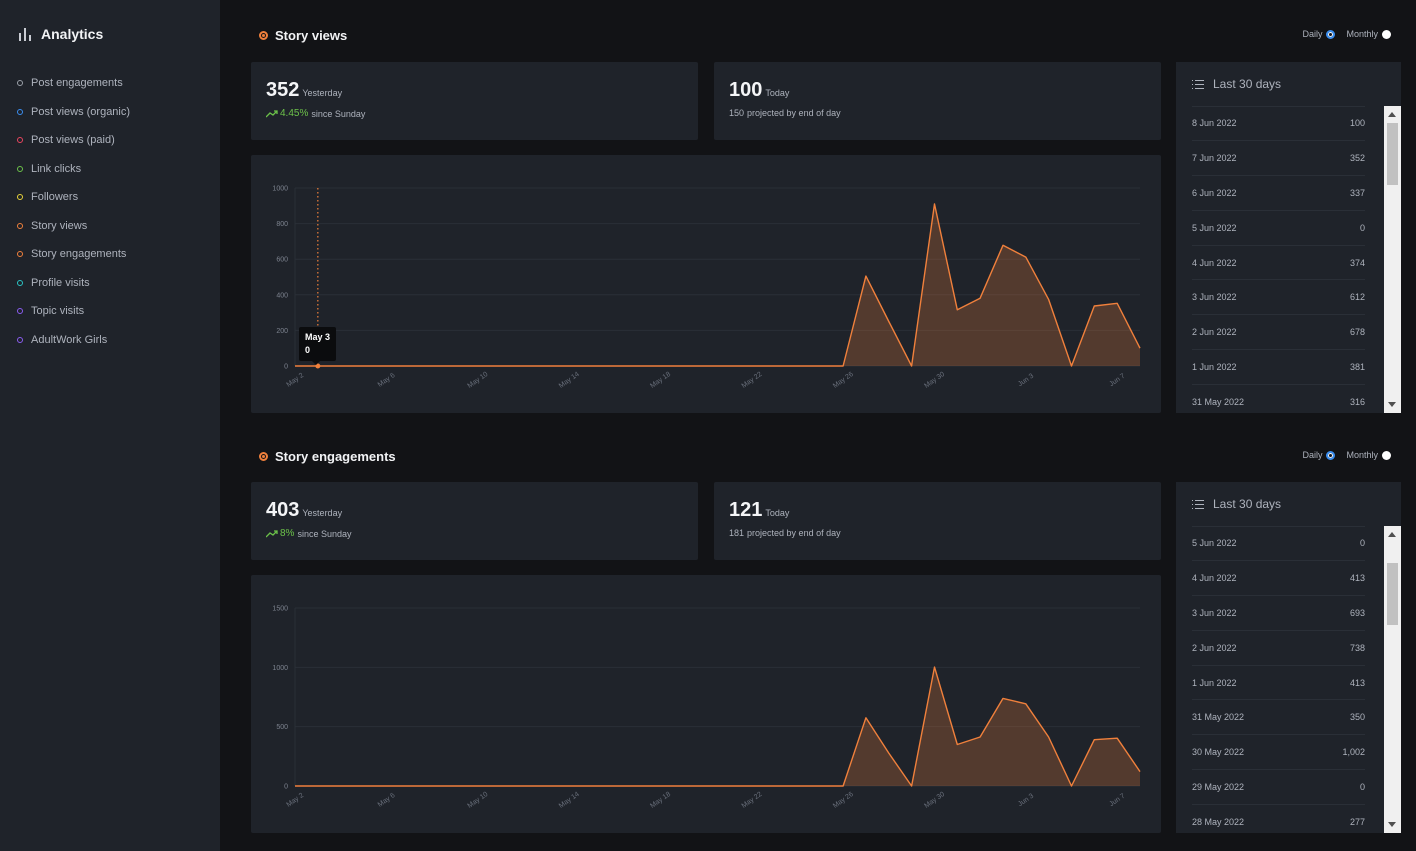 Image resolution: width=1416 pixels, height=851 pixels. What do you see at coordinates (73, 340) in the screenshot?
I see `sidebar-item-adultwork-girls: AdultWork Girls` at bounding box center [73, 340].